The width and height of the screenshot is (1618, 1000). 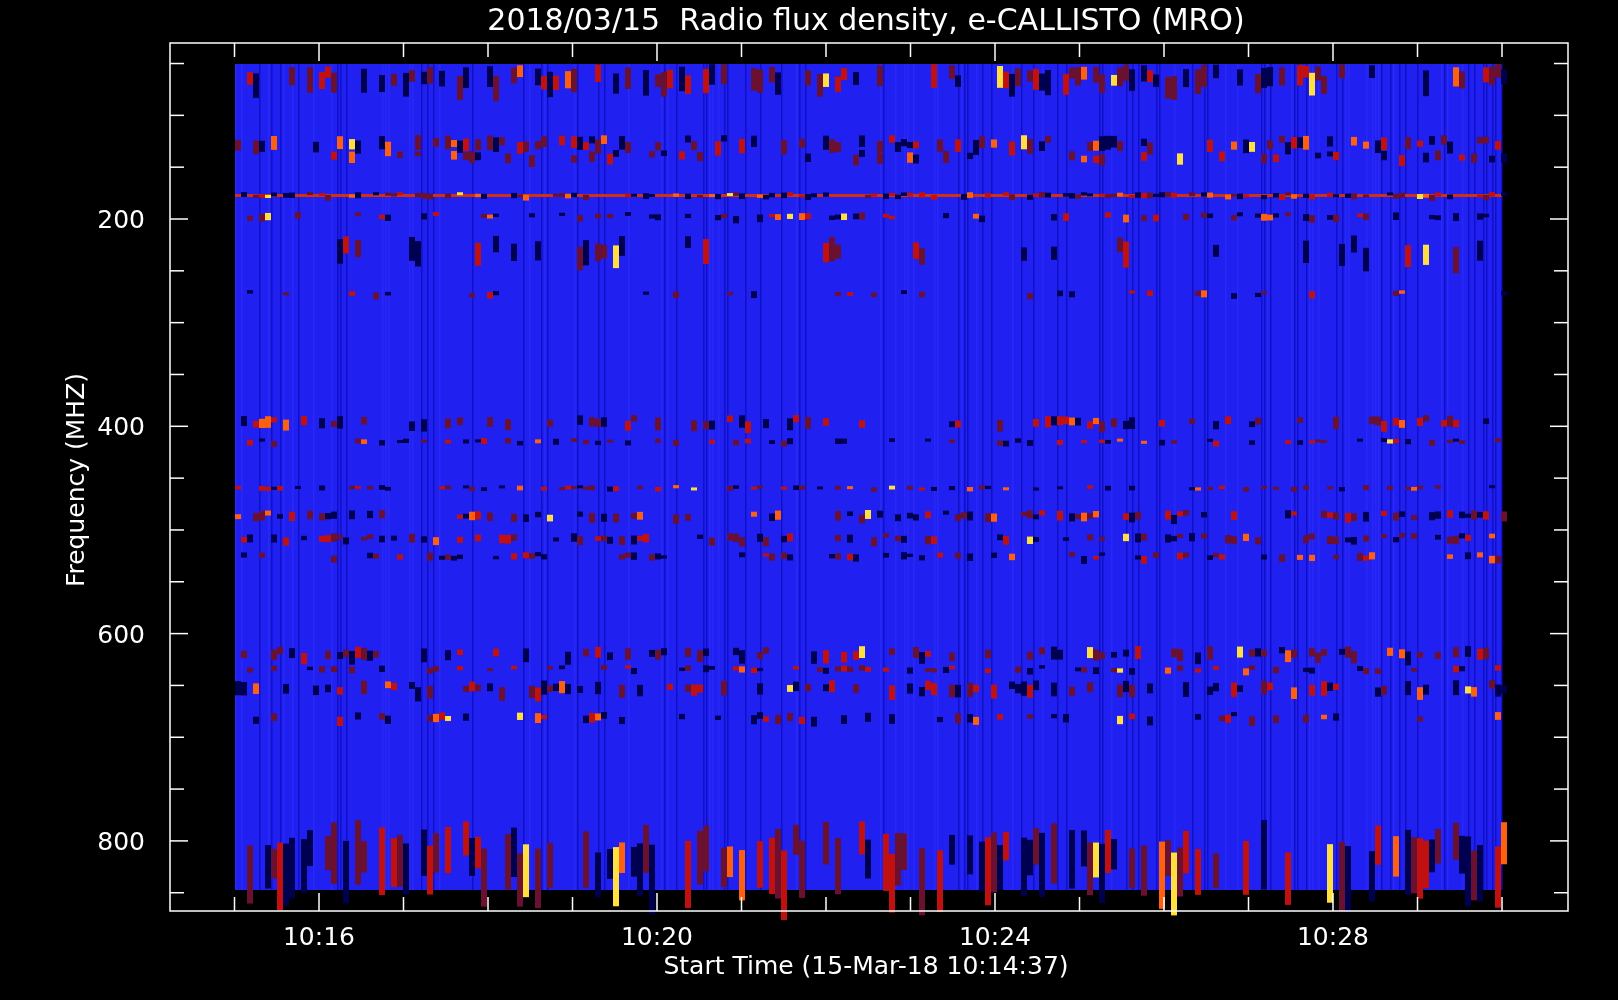 I want to click on chart-title: 2018/03/15 Radio flux density, e-CALLISTO (MRO), so click(x=866, y=19).